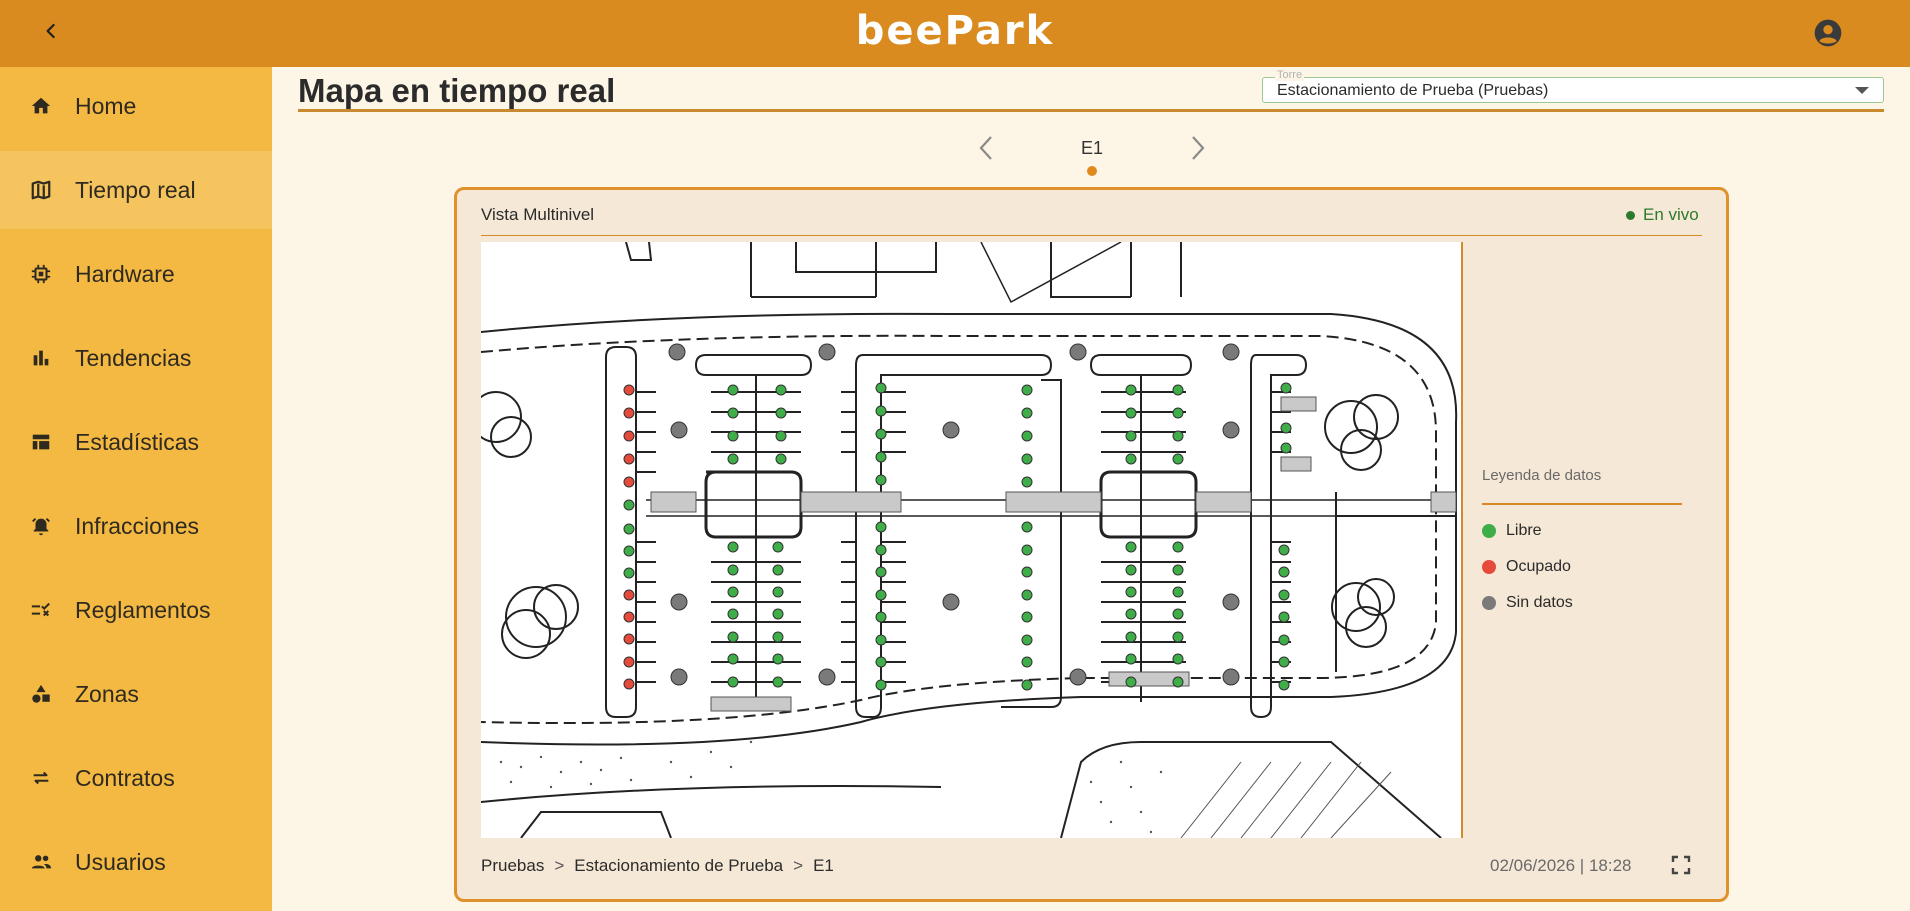 This screenshot has width=1910, height=911. I want to click on chevron-right-icon, so click(1198, 148).